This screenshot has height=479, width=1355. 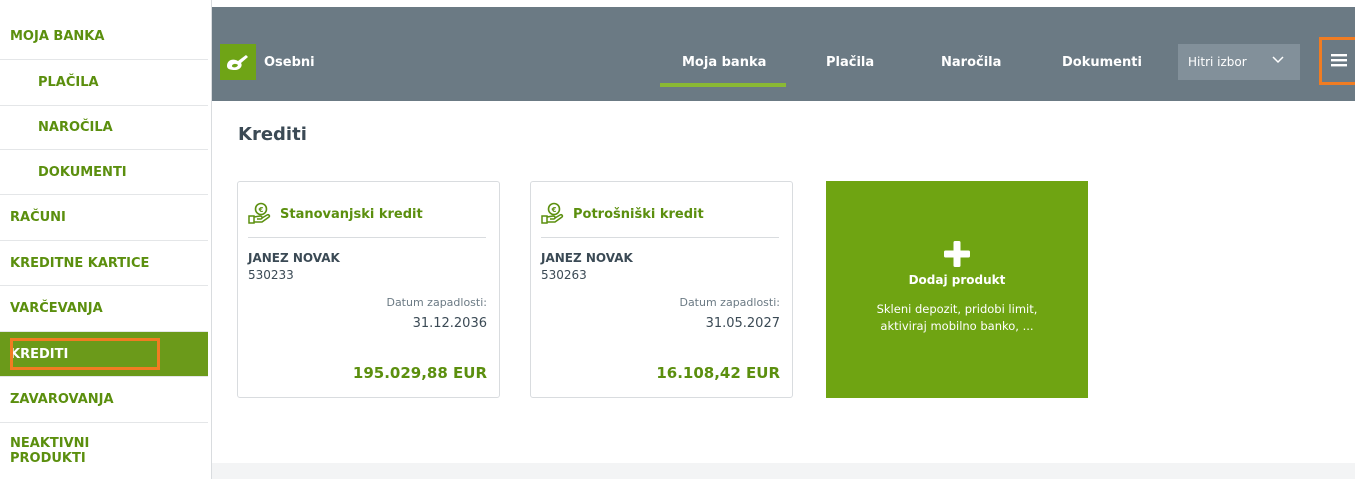 I want to click on chevron-down-icon, so click(x=1278, y=60).